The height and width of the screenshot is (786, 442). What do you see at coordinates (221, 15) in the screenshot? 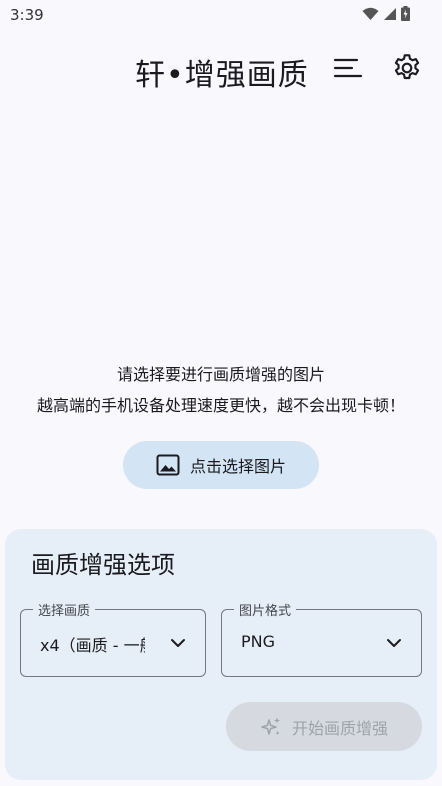
I see `status-bar: 3:39` at bounding box center [221, 15].